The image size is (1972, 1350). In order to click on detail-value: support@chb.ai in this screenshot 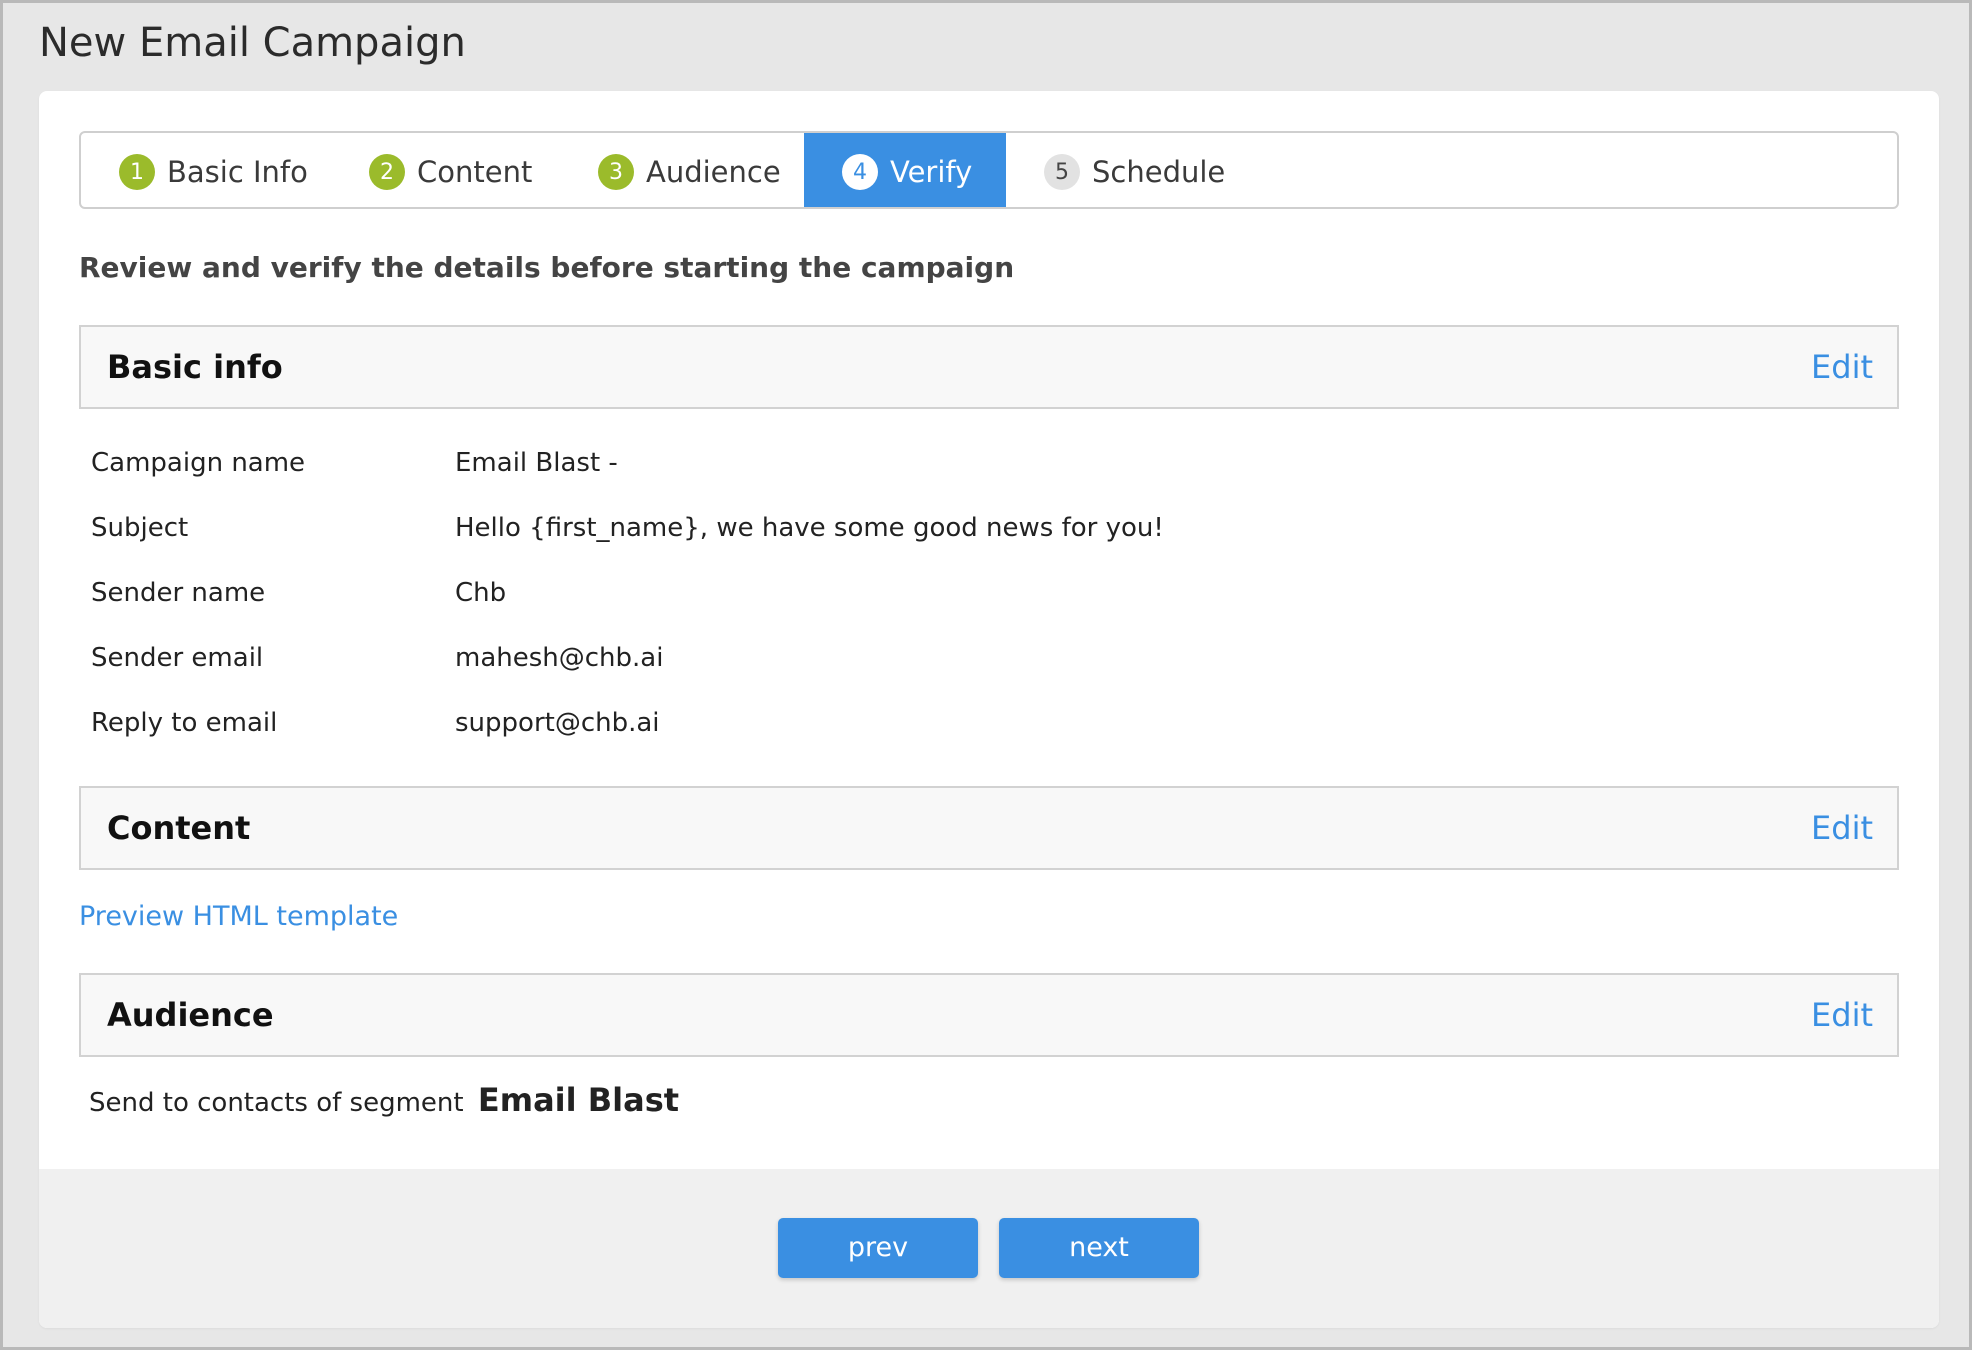, I will do `click(557, 723)`.